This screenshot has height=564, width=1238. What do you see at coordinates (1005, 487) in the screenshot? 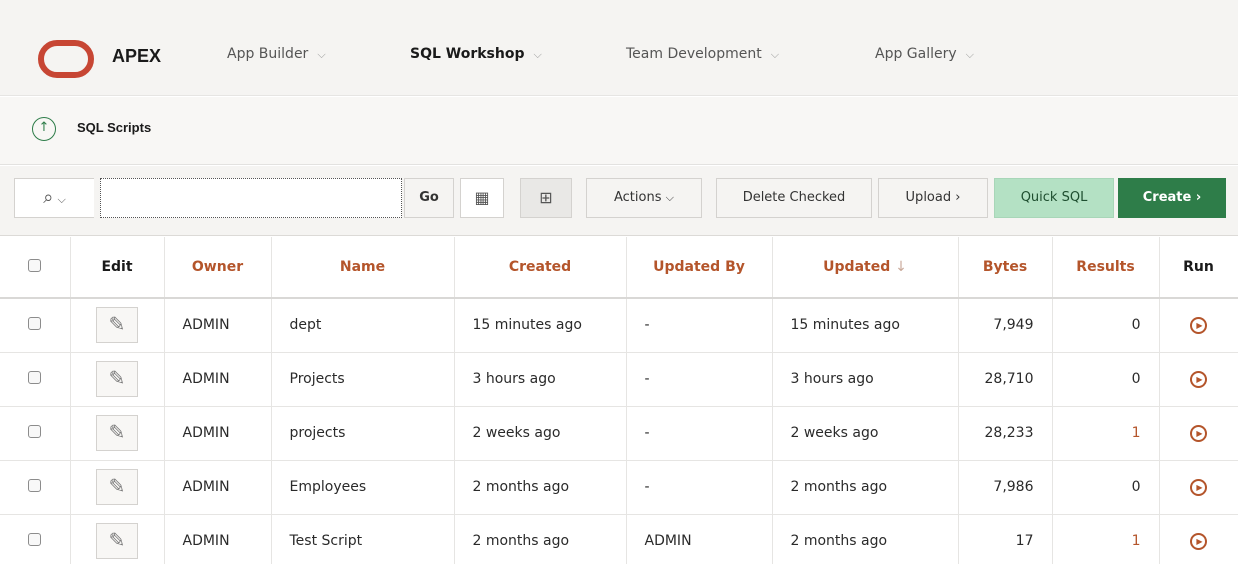
I see `bytes-cell: 7,986` at bounding box center [1005, 487].